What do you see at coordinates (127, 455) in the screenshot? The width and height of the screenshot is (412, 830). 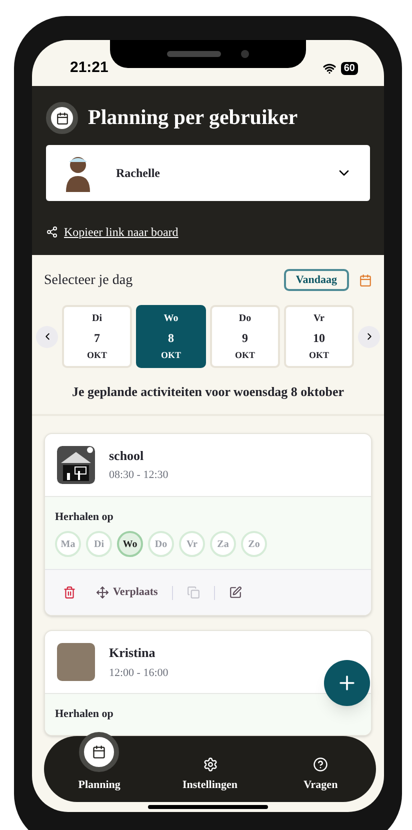 I see `activity-name: school` at bounding box center [127, 455].